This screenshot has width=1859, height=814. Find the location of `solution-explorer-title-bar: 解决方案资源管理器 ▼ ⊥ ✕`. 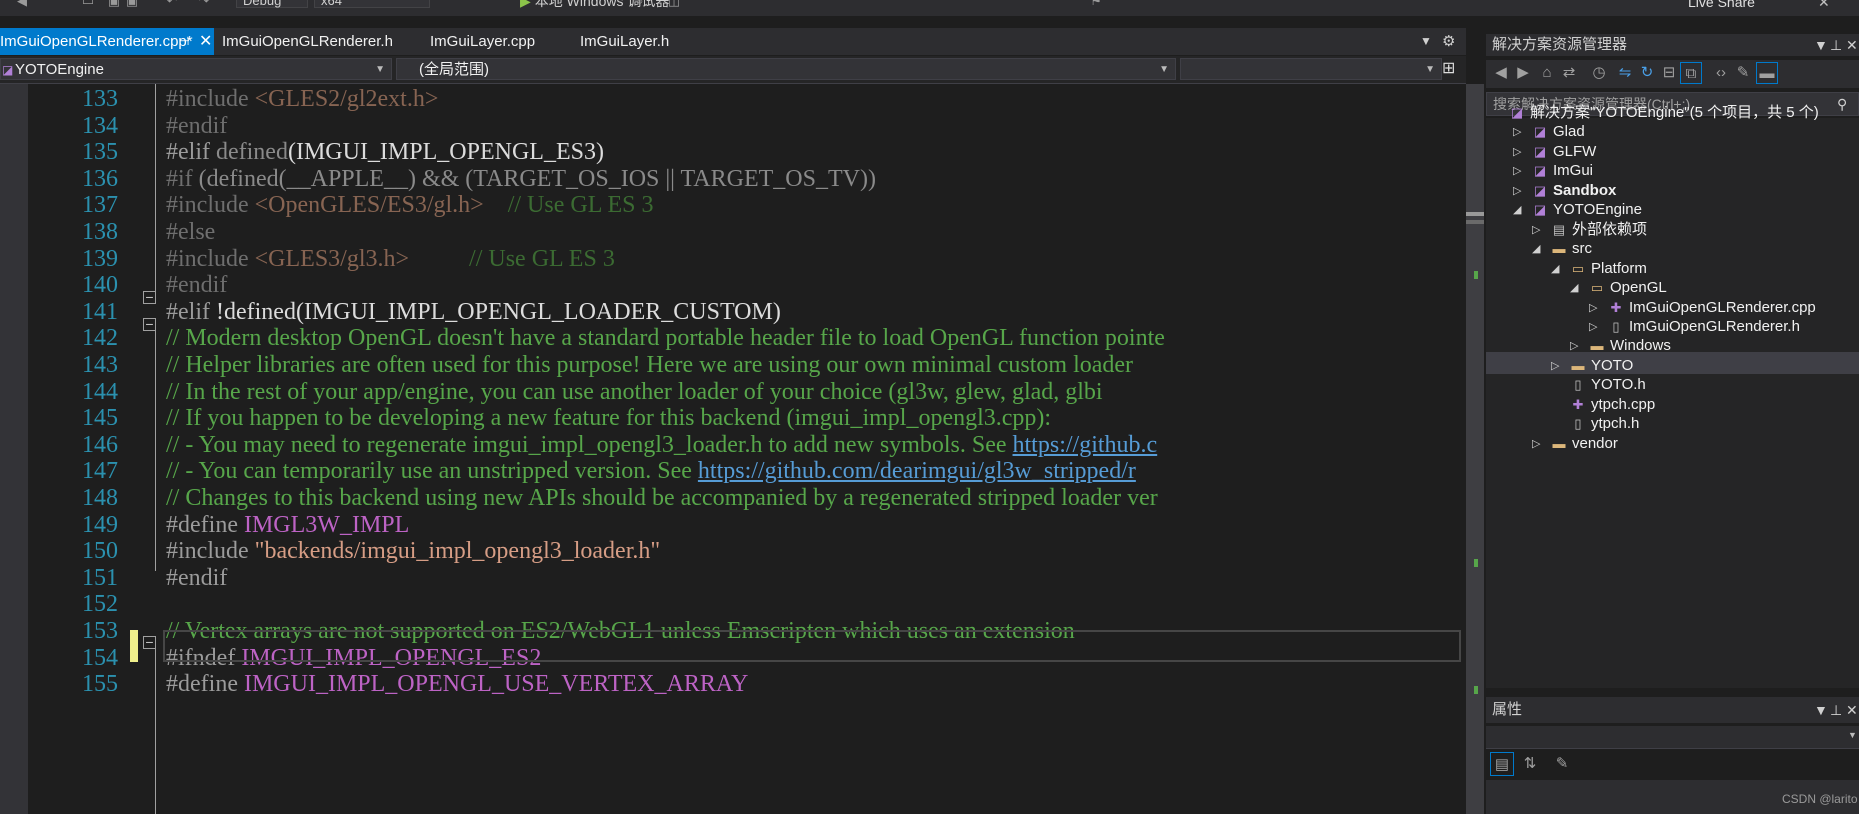

solution-explorer-title-bar: 解决方案资源管理器 ▼ ⊥ ✕ is located at coordinates (1672, 45).